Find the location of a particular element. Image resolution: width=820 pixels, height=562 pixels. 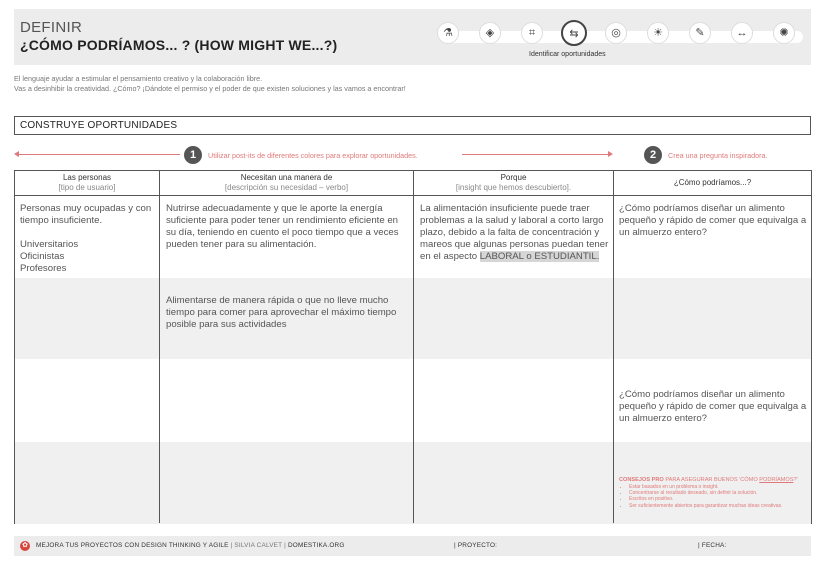

steps-caption: Identificar oportunidades is located at coordinates (567, 54).